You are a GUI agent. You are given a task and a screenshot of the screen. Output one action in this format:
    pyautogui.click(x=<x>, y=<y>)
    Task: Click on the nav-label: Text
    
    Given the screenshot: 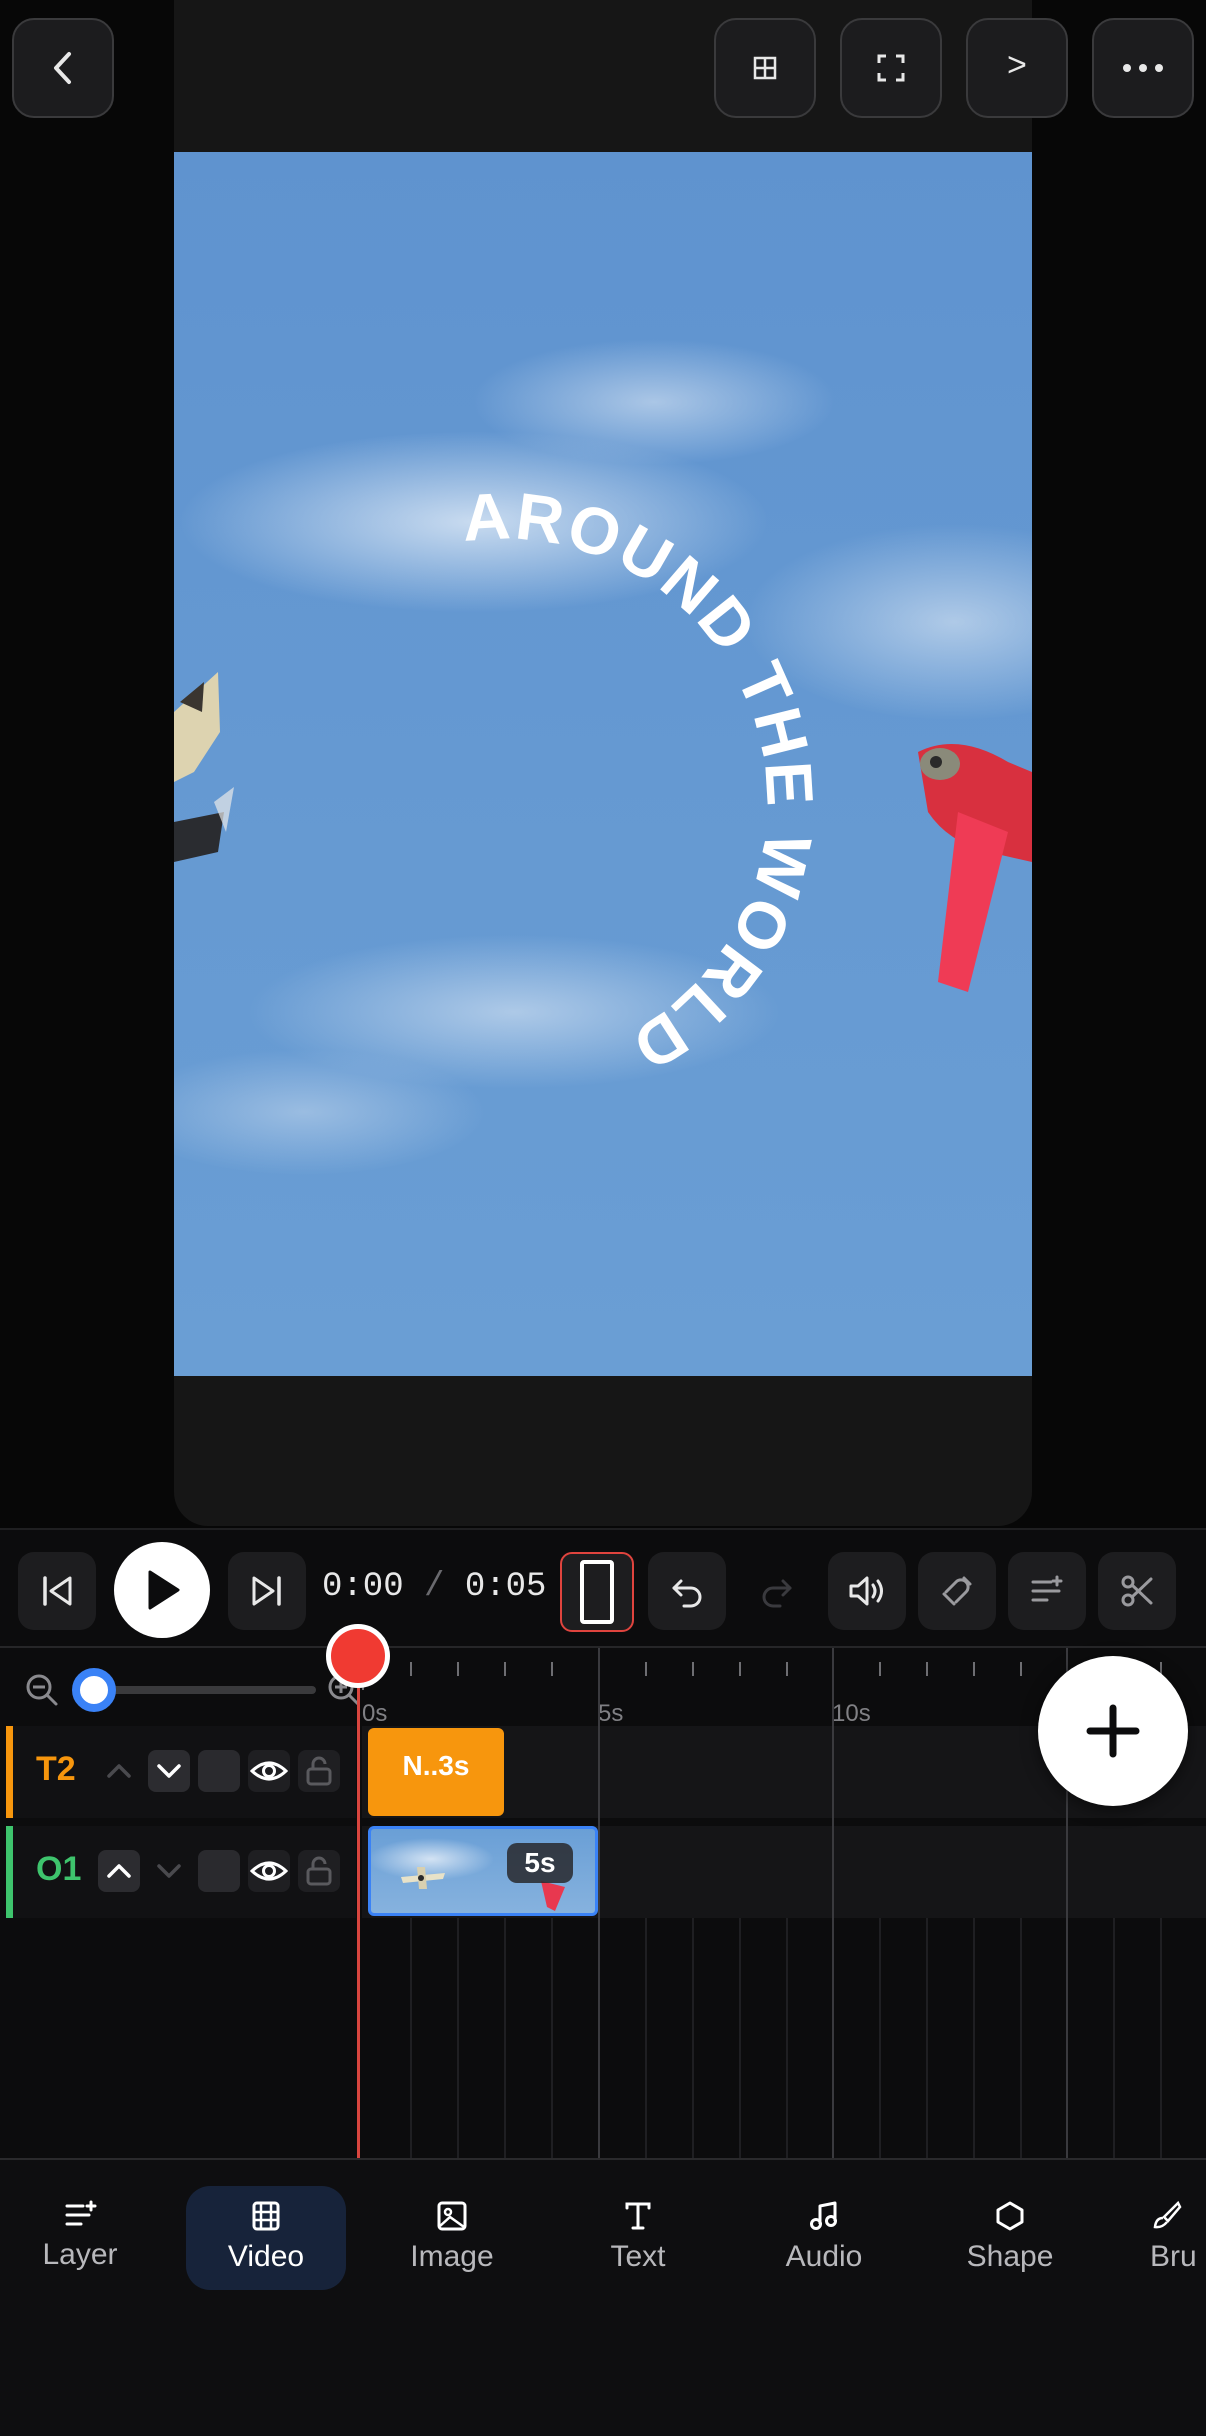 What is the action you would take?
    pyautogui.click(x=638, y=2256)
    